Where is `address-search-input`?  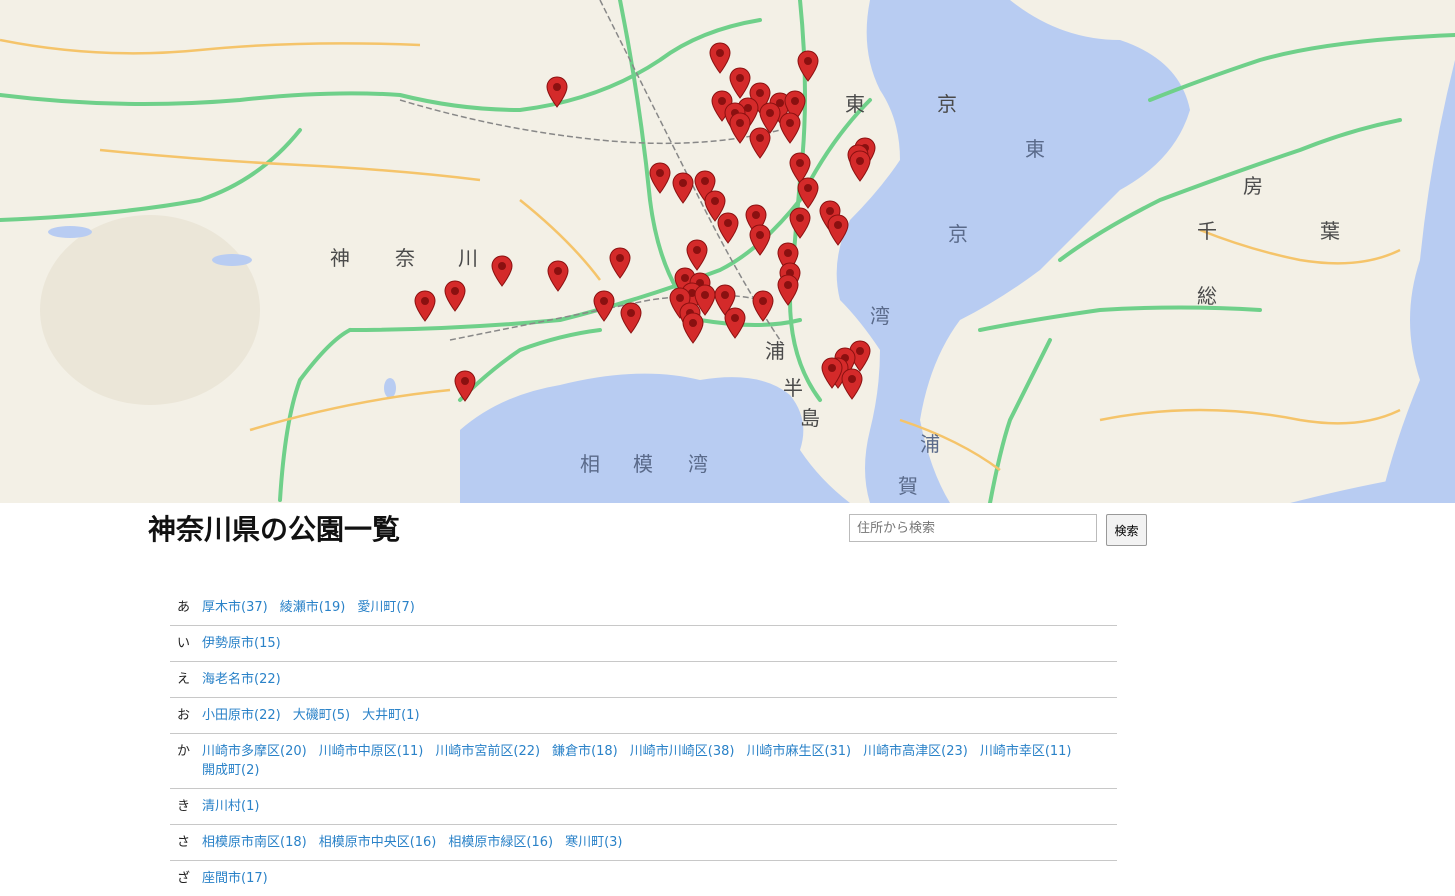 address-search-input is located at coordinates (973, 528).